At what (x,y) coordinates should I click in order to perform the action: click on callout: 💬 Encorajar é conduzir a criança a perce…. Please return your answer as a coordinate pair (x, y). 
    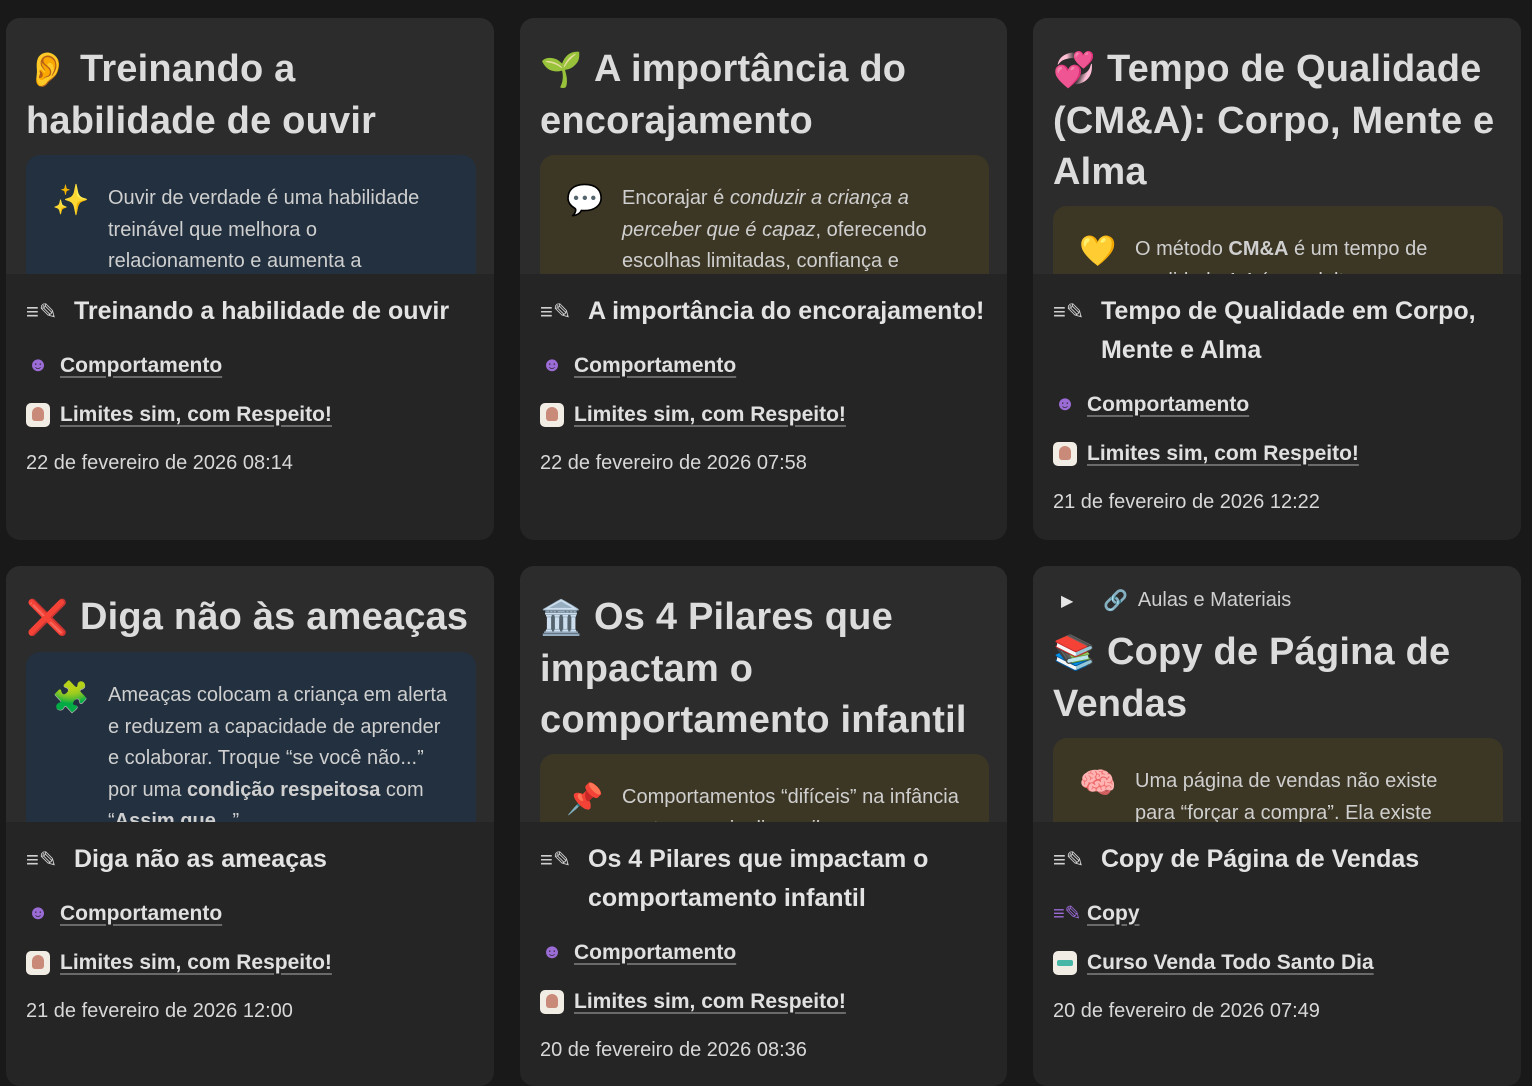
    Looking at the image, I should click on (764, 214).